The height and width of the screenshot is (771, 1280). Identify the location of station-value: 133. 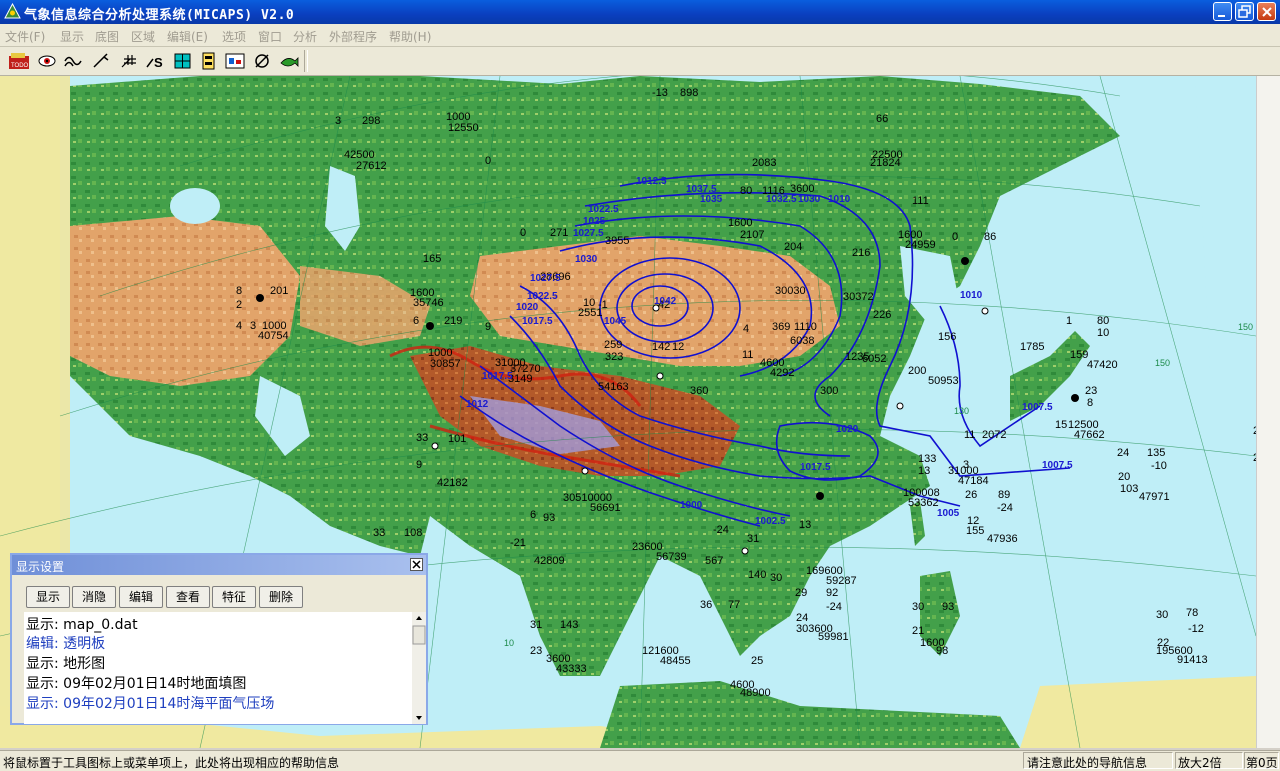
(927, 459).